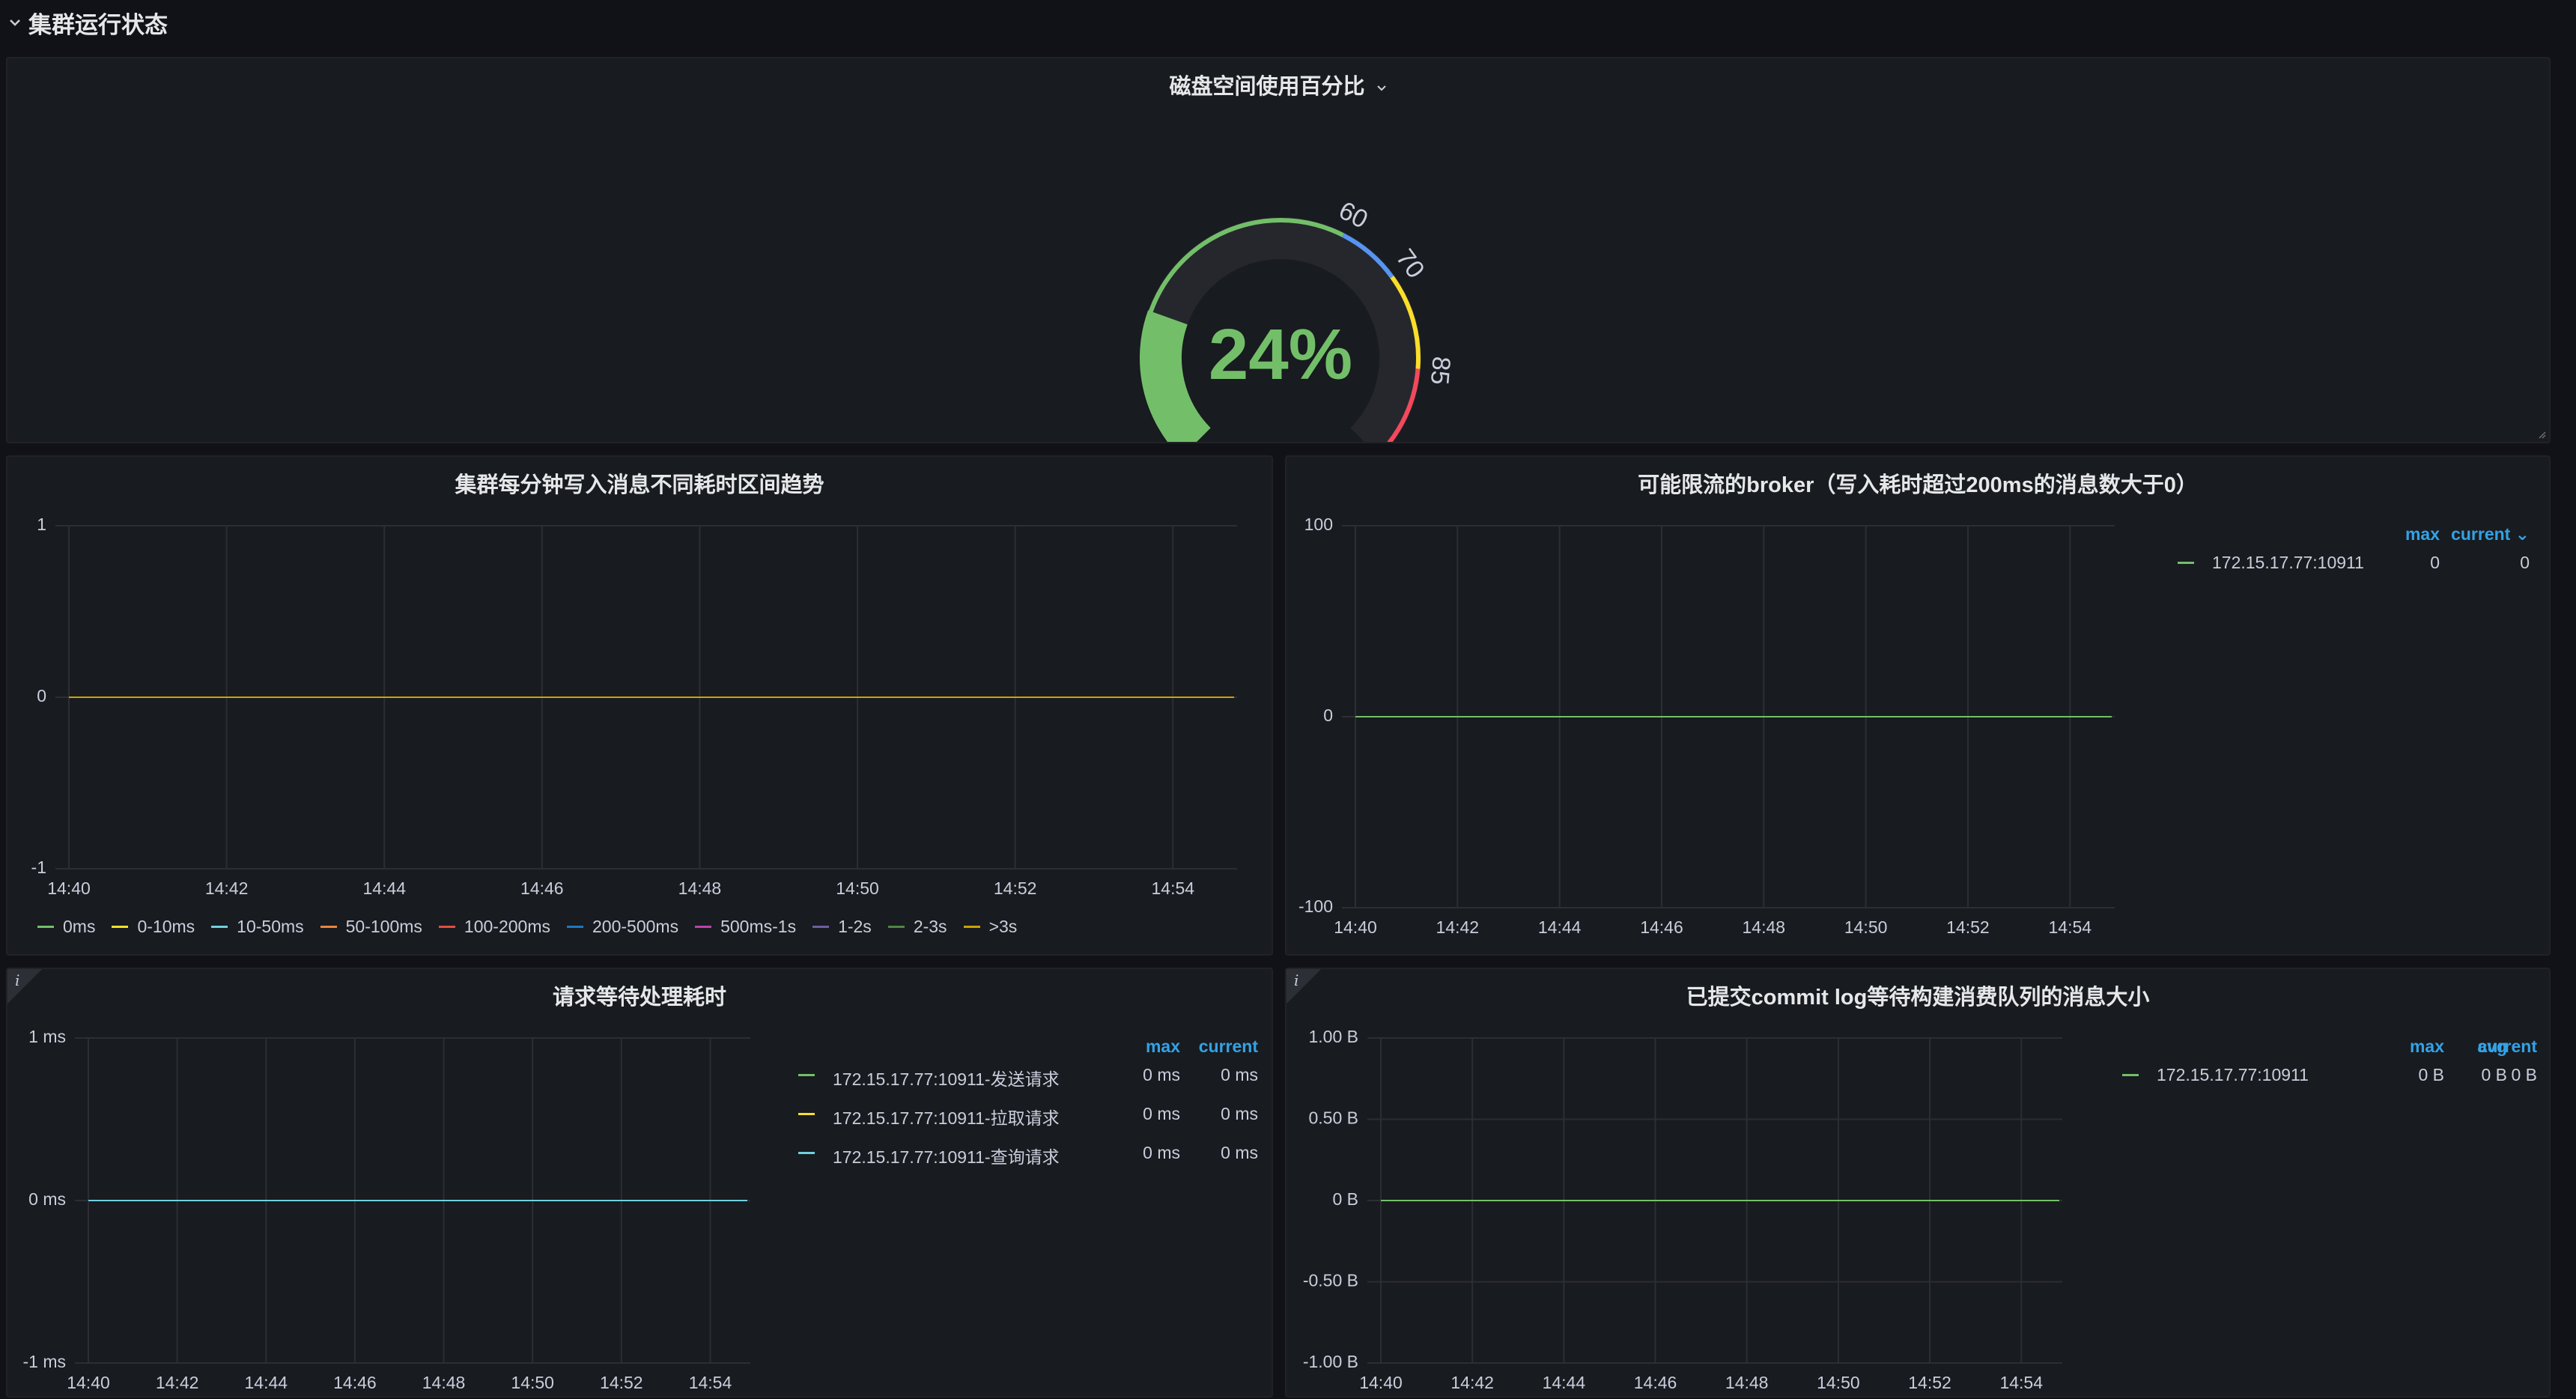 This screenshot has width=2576, height=1399. Describe the element at coordinates (2324, 1074) in the screenshot. I see `legend-row-172-15-17-77-10911: 172.15.17.77:10911 0 B0 B0 B` at that location.